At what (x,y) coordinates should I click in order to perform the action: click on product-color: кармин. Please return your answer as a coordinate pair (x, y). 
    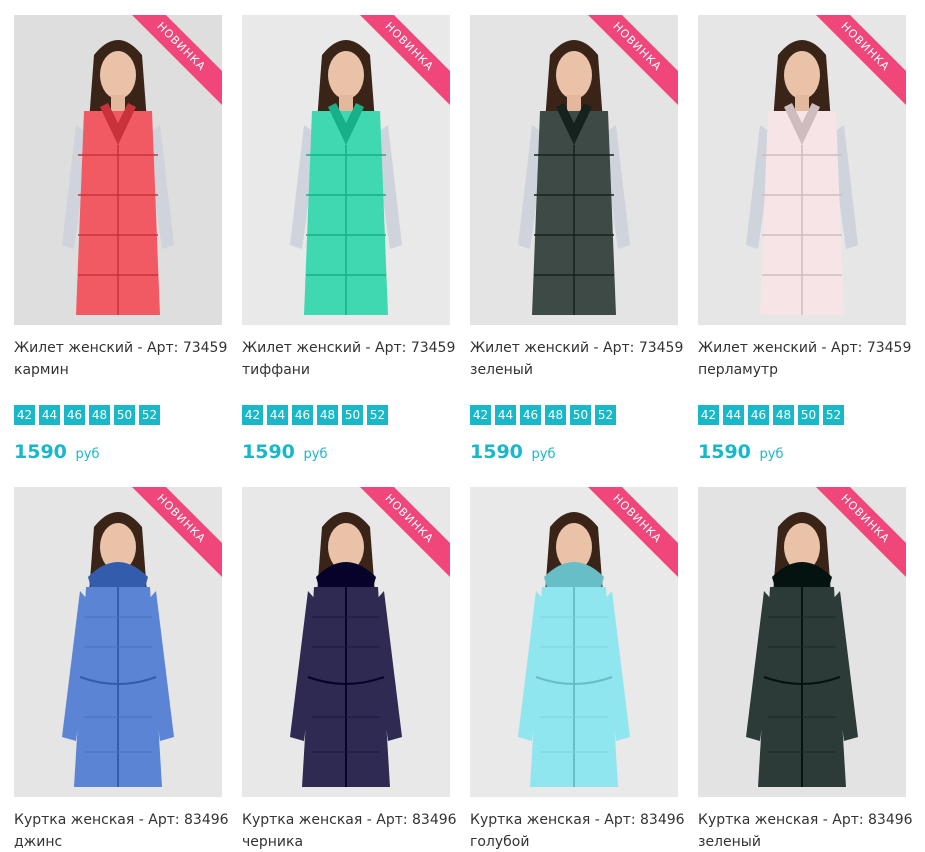
    Looking at the image, I should click on (121, 370).